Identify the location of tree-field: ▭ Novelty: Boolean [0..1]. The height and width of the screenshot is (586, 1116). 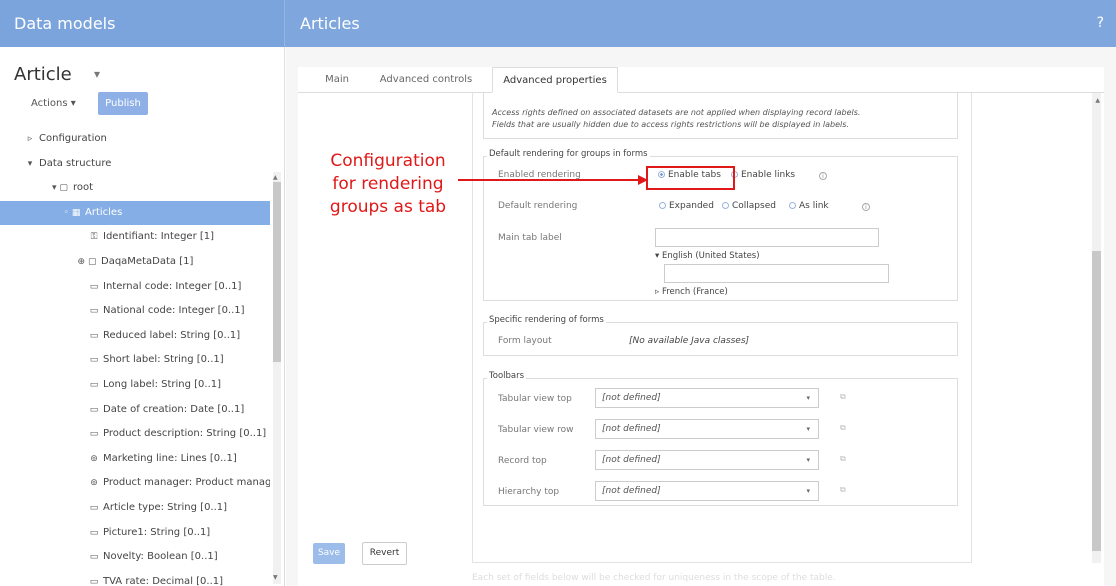
(135, 557).